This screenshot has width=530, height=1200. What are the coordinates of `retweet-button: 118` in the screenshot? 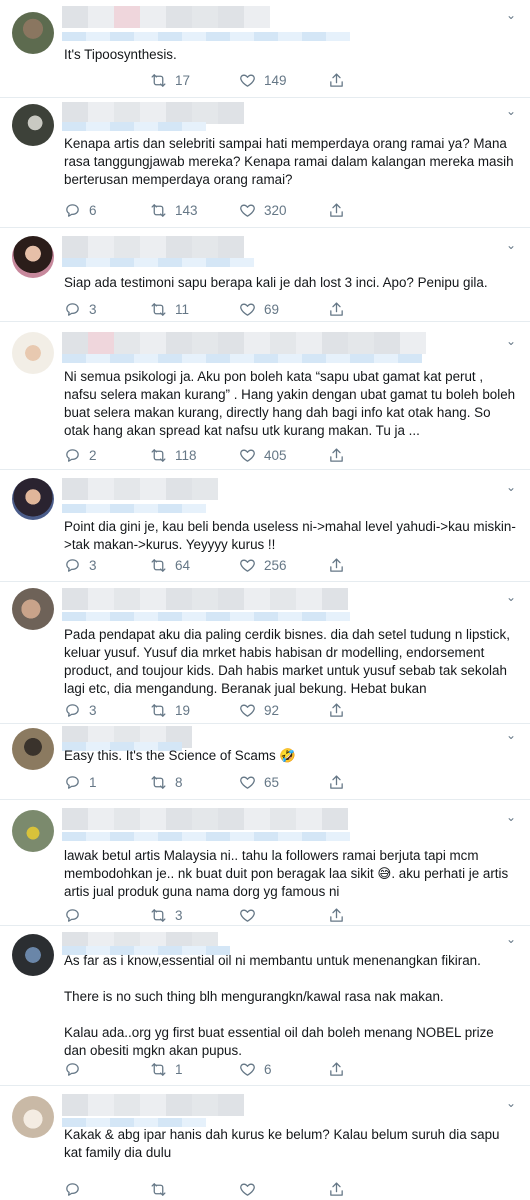 It's located at (173, 455).